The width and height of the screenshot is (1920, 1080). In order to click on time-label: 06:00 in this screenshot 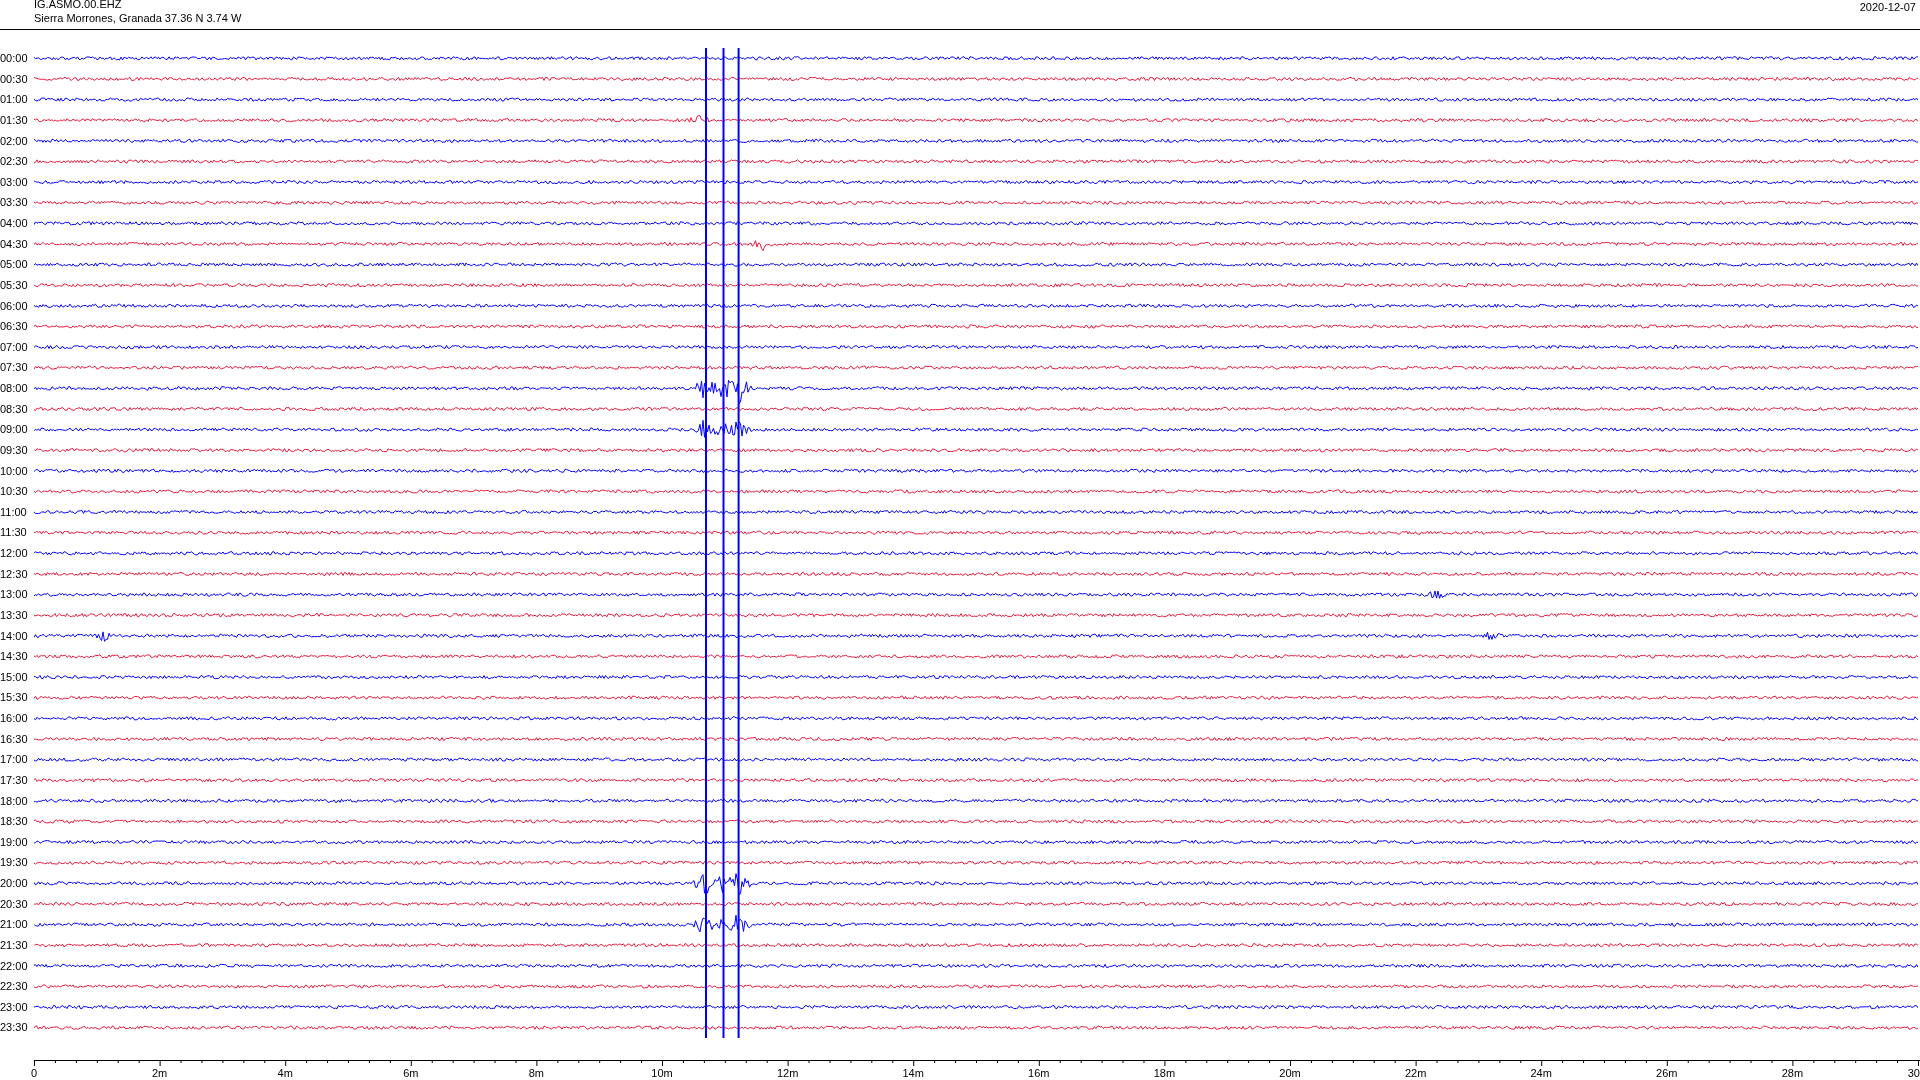, I will do `click(14, 306)`.